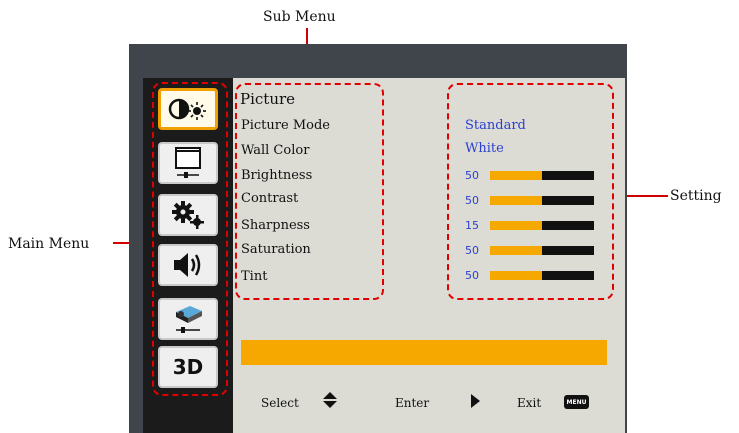 Image resolution: width=739 pixels, height=433 pixels. Describe the element at coordinates (530, 191) in the screenshot. I see `setting-highlight` at that location.